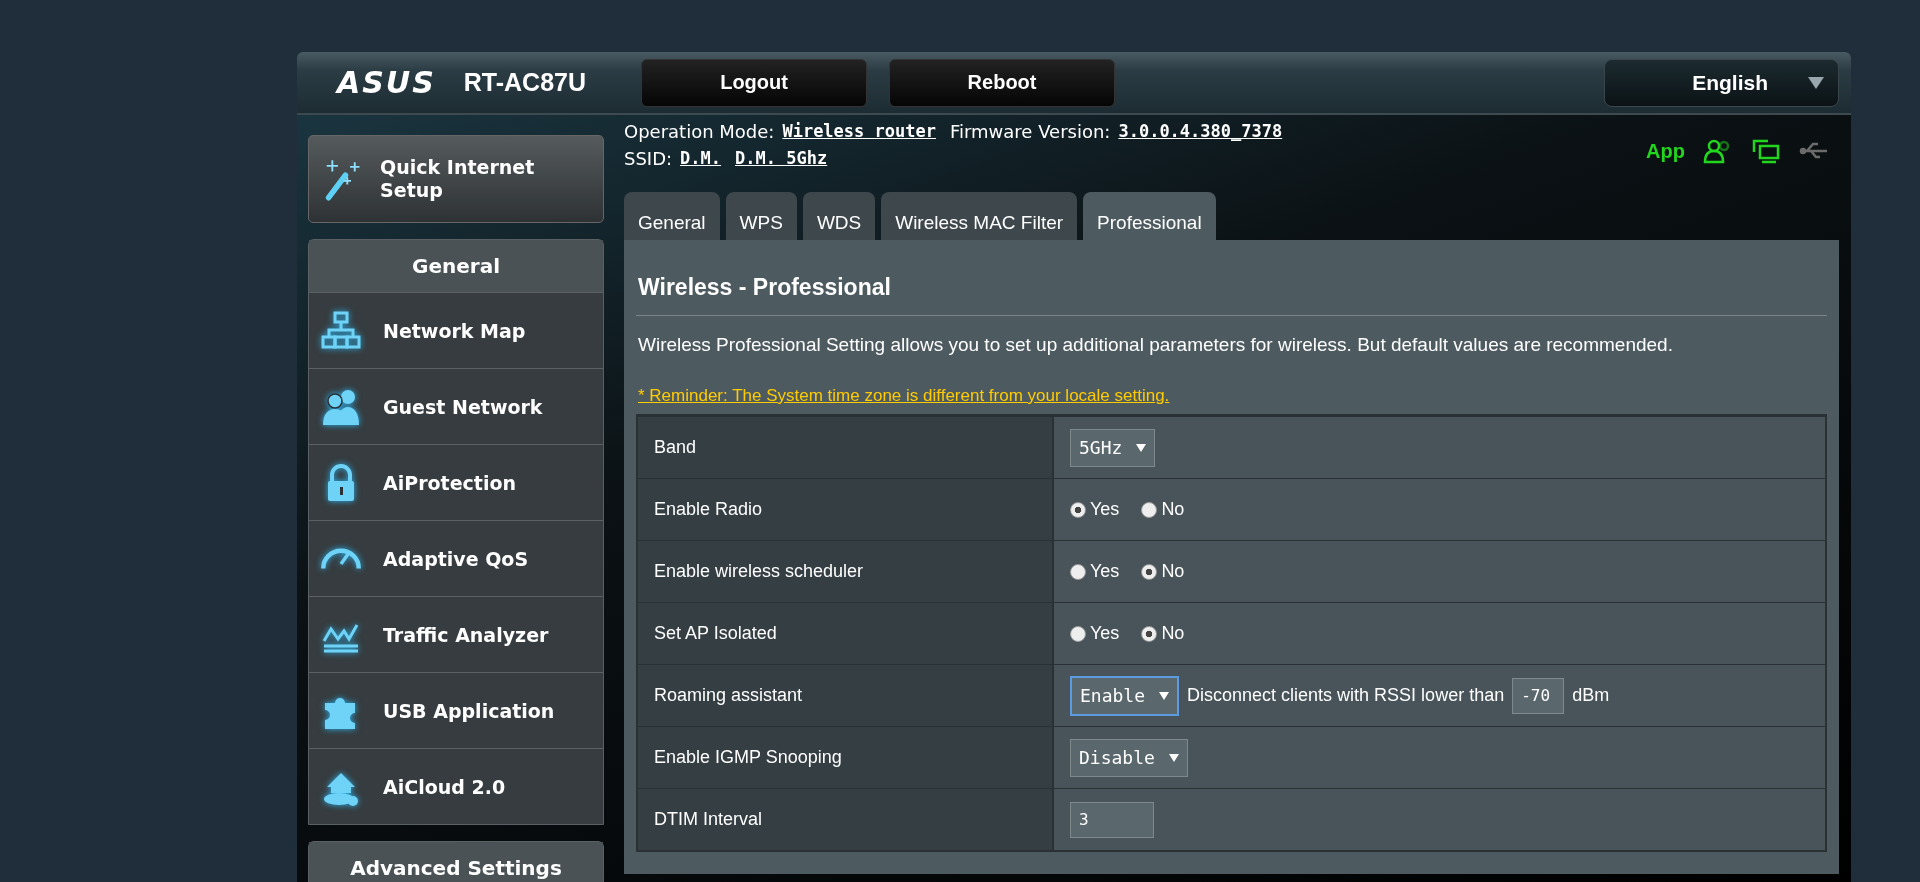 The image size is (1920, 882). I want to click on setting-label: Enable wireless scheduler, so click(846, 571).